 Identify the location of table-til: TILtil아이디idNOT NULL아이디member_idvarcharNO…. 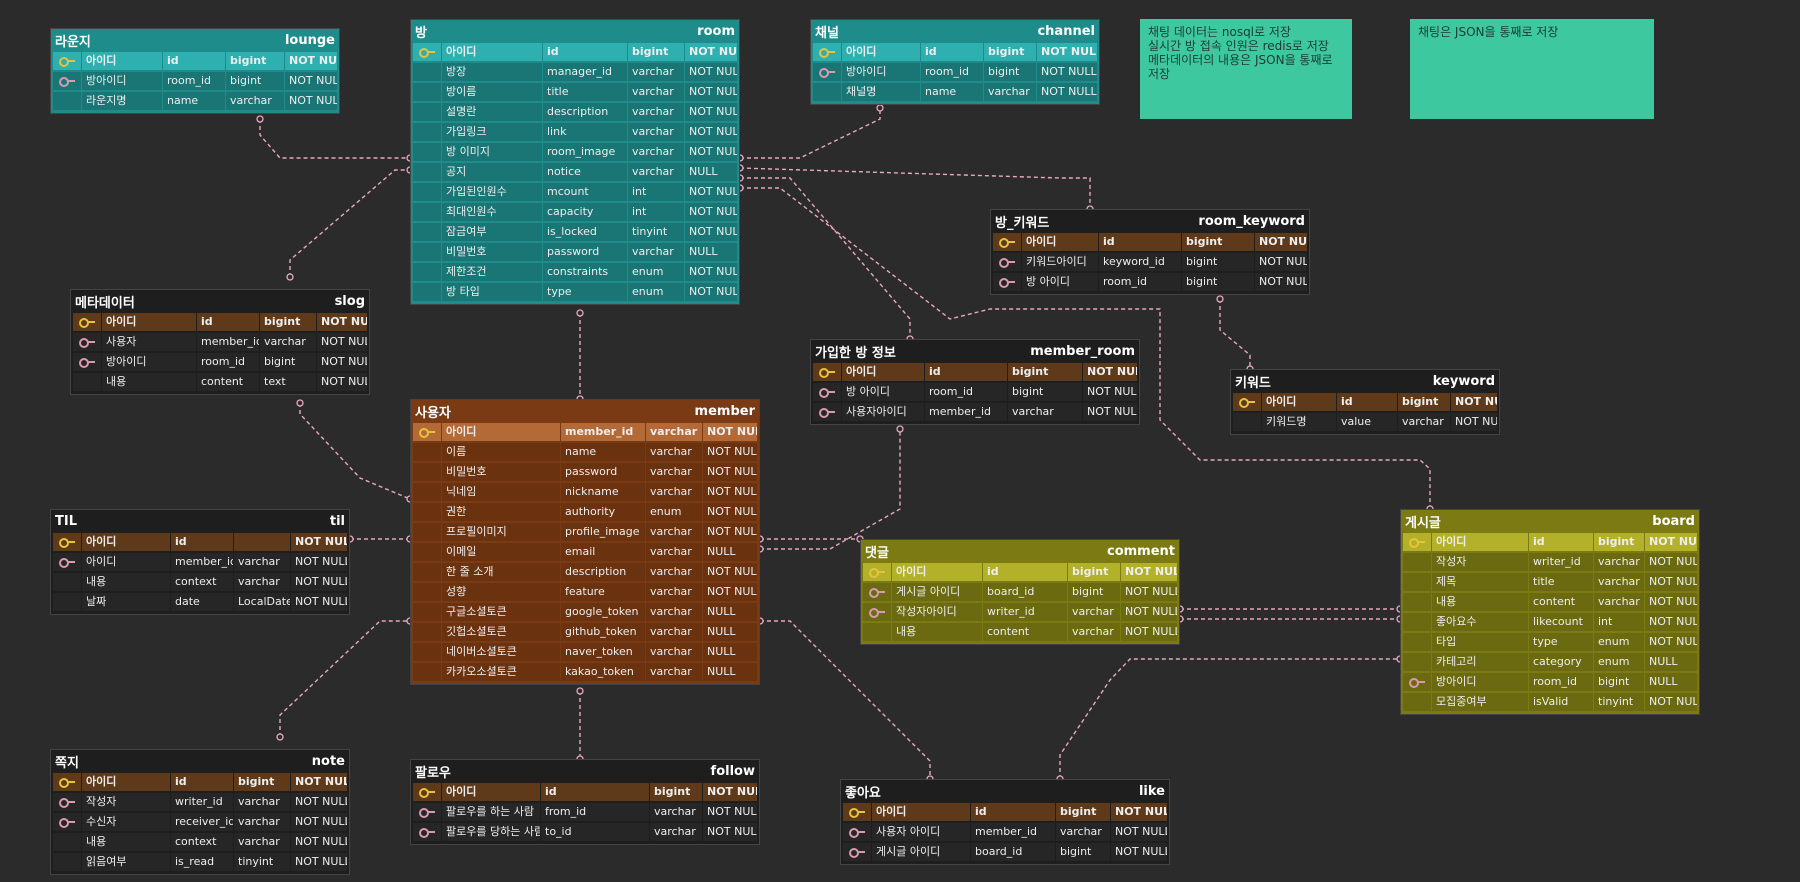
(200, 562).